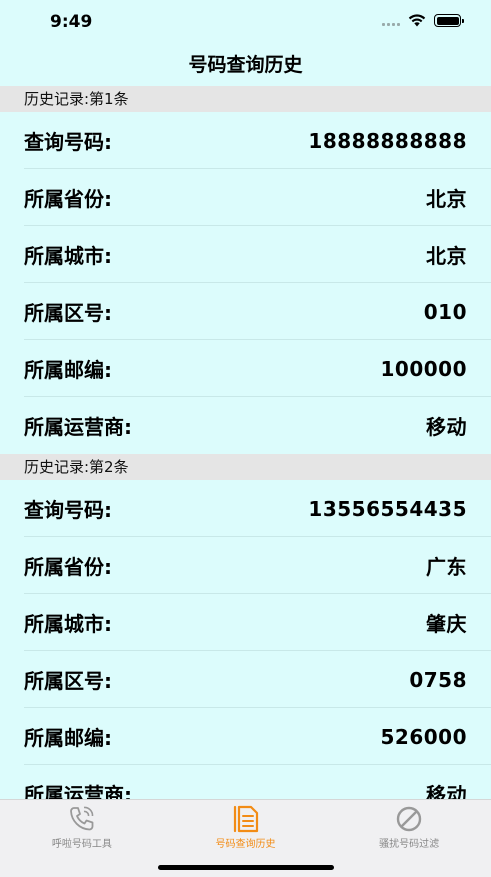 Image resolution: width=491 pixels, height=877 pixels. Describe the element at coordinates (245, 140) in the screenshot. I see `record-row-number: 查询号码: 18888888888` at that location.